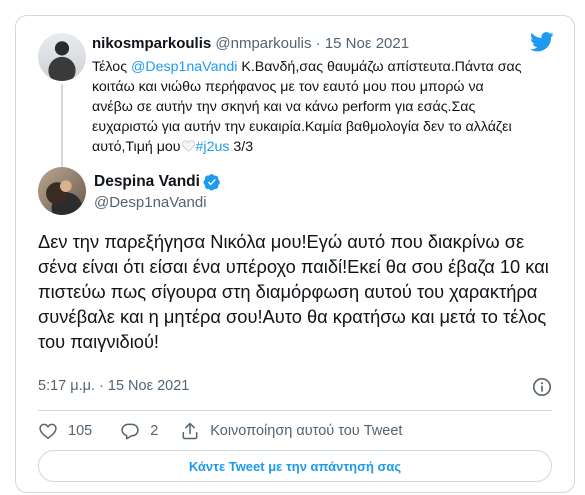 The image size is (585, 495). What do you see at coordinates (80, 431) in the screenshot?
I see `like-count: 105` at bounding box center [80, 431].